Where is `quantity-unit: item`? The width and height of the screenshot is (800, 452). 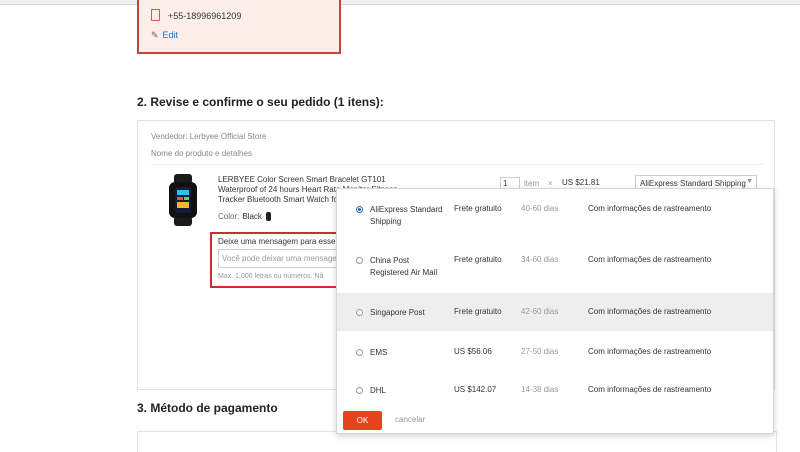
quantity-unit: item is located at coordinates (532, 183).